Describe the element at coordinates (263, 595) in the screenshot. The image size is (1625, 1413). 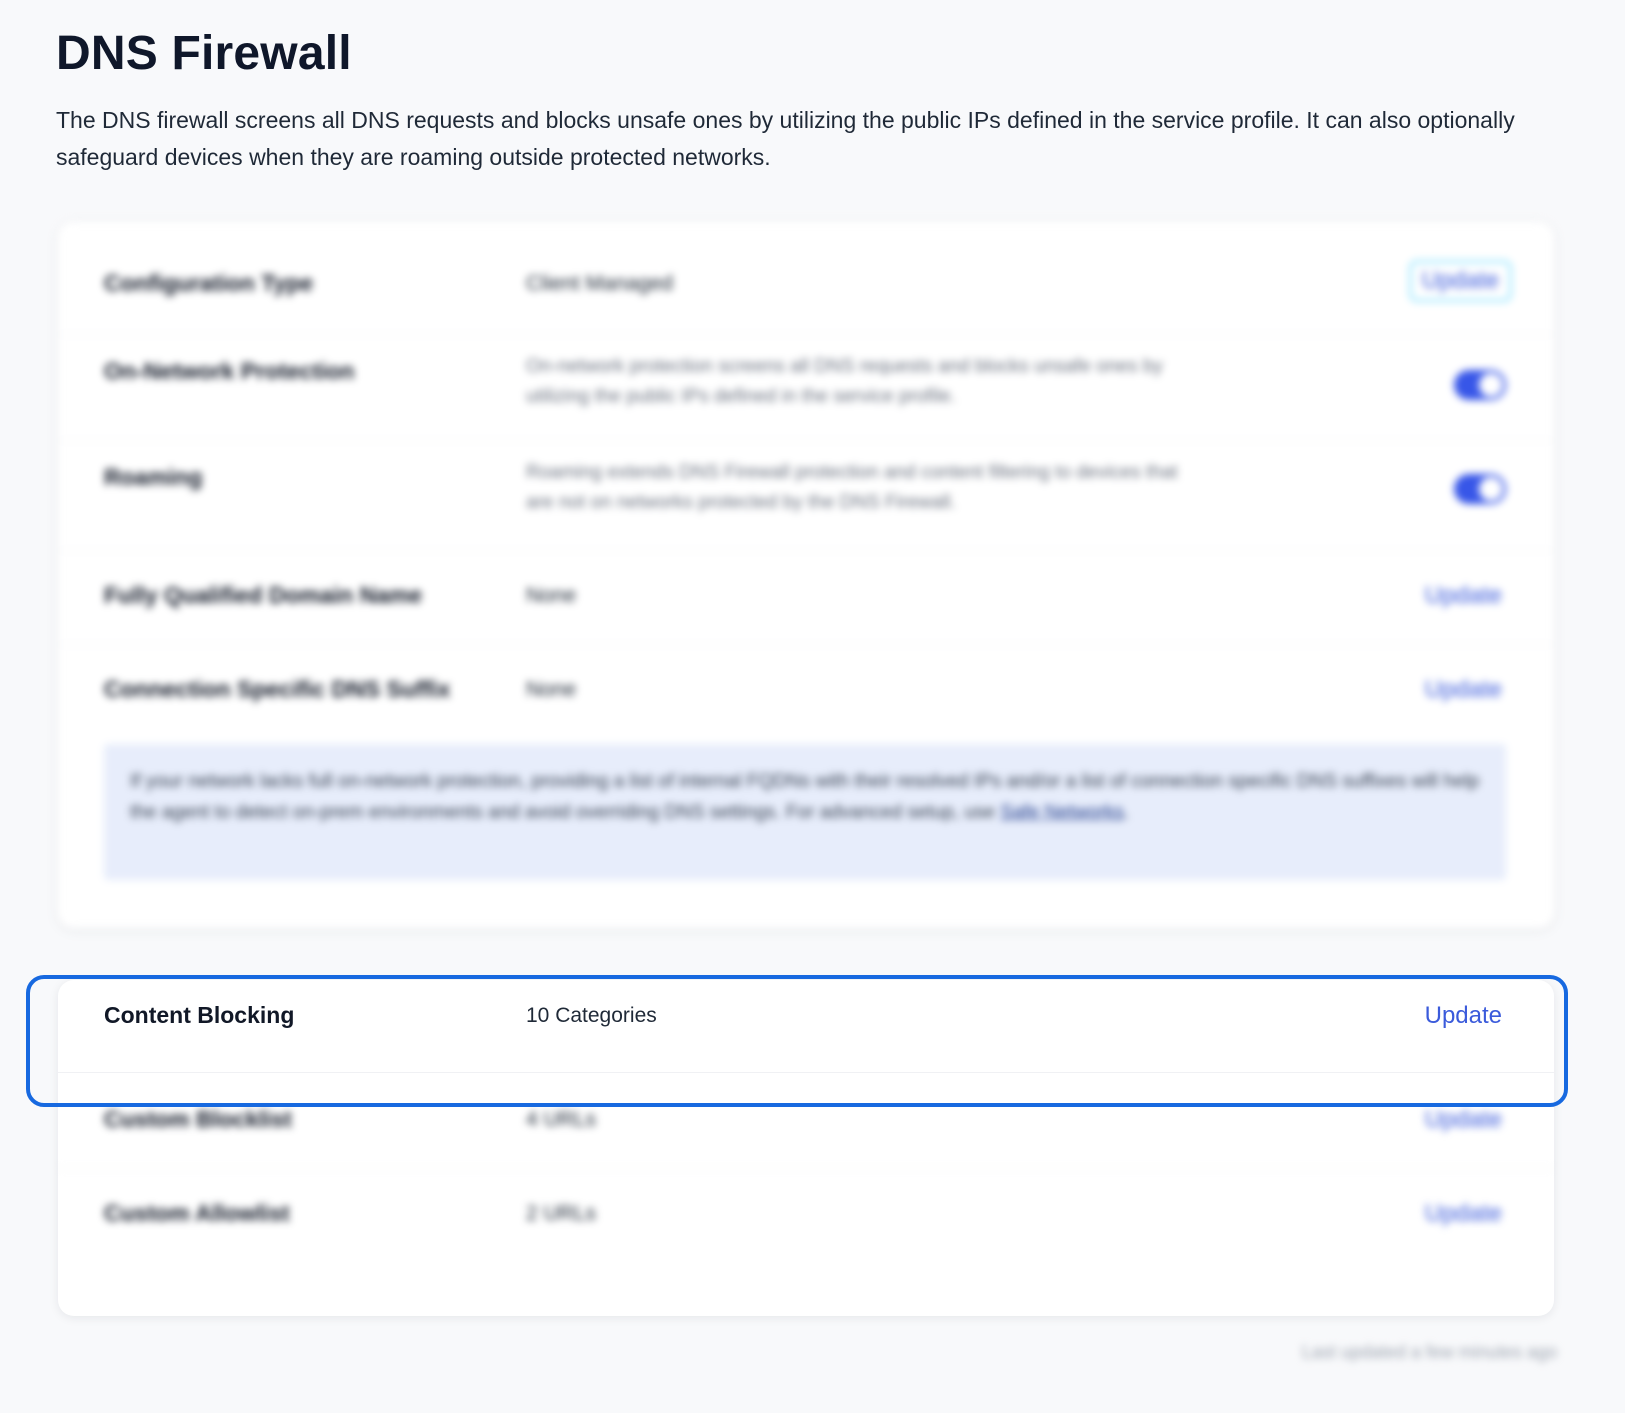
I see `fqdn-label: Fully Qualified Domain Name` at that location.